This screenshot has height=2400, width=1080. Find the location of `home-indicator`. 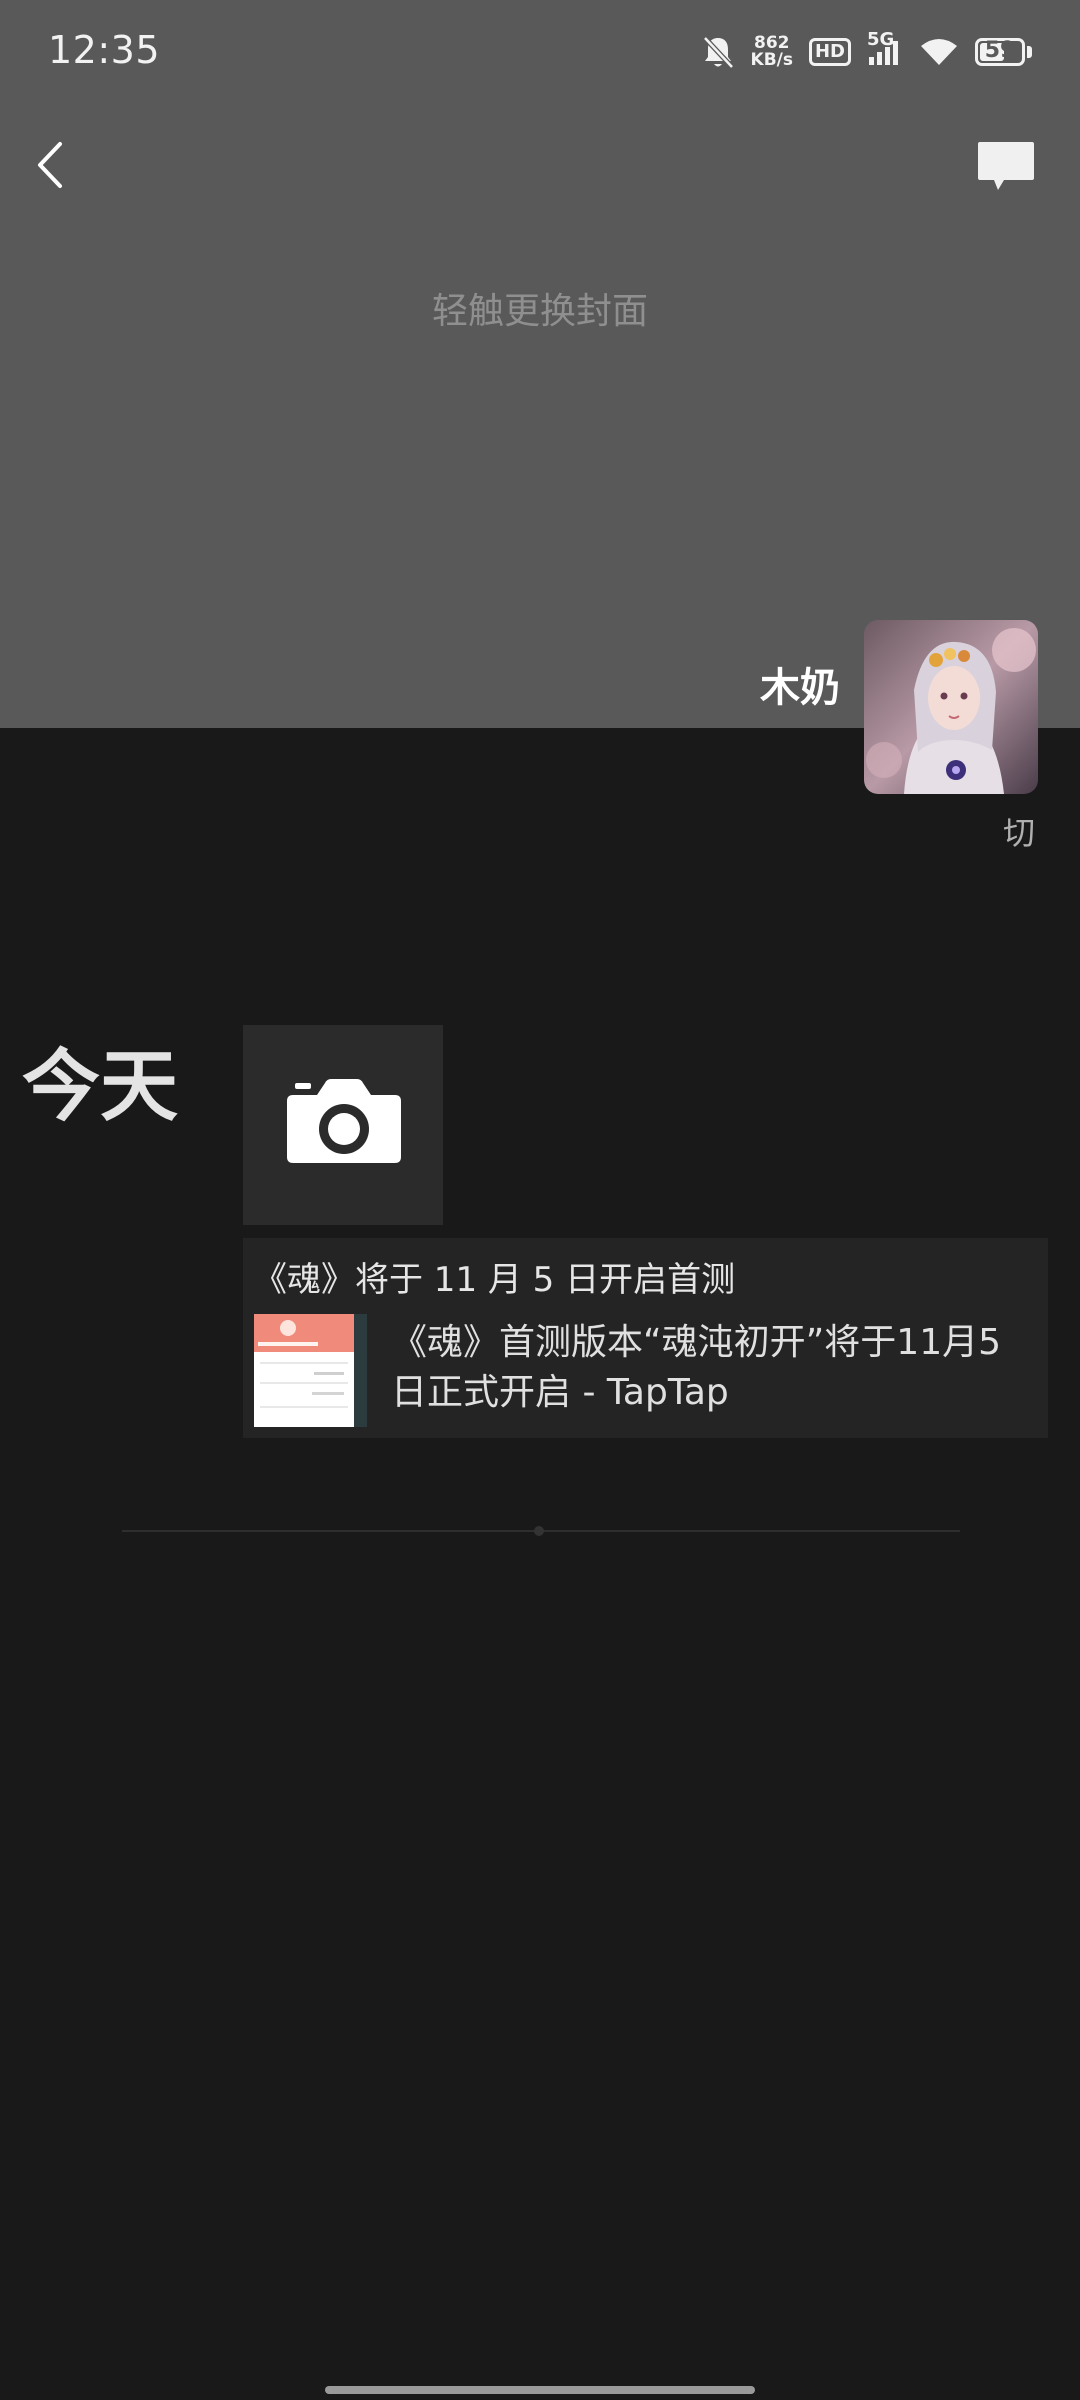

home-indicator is located at coordinates (540, 2390).